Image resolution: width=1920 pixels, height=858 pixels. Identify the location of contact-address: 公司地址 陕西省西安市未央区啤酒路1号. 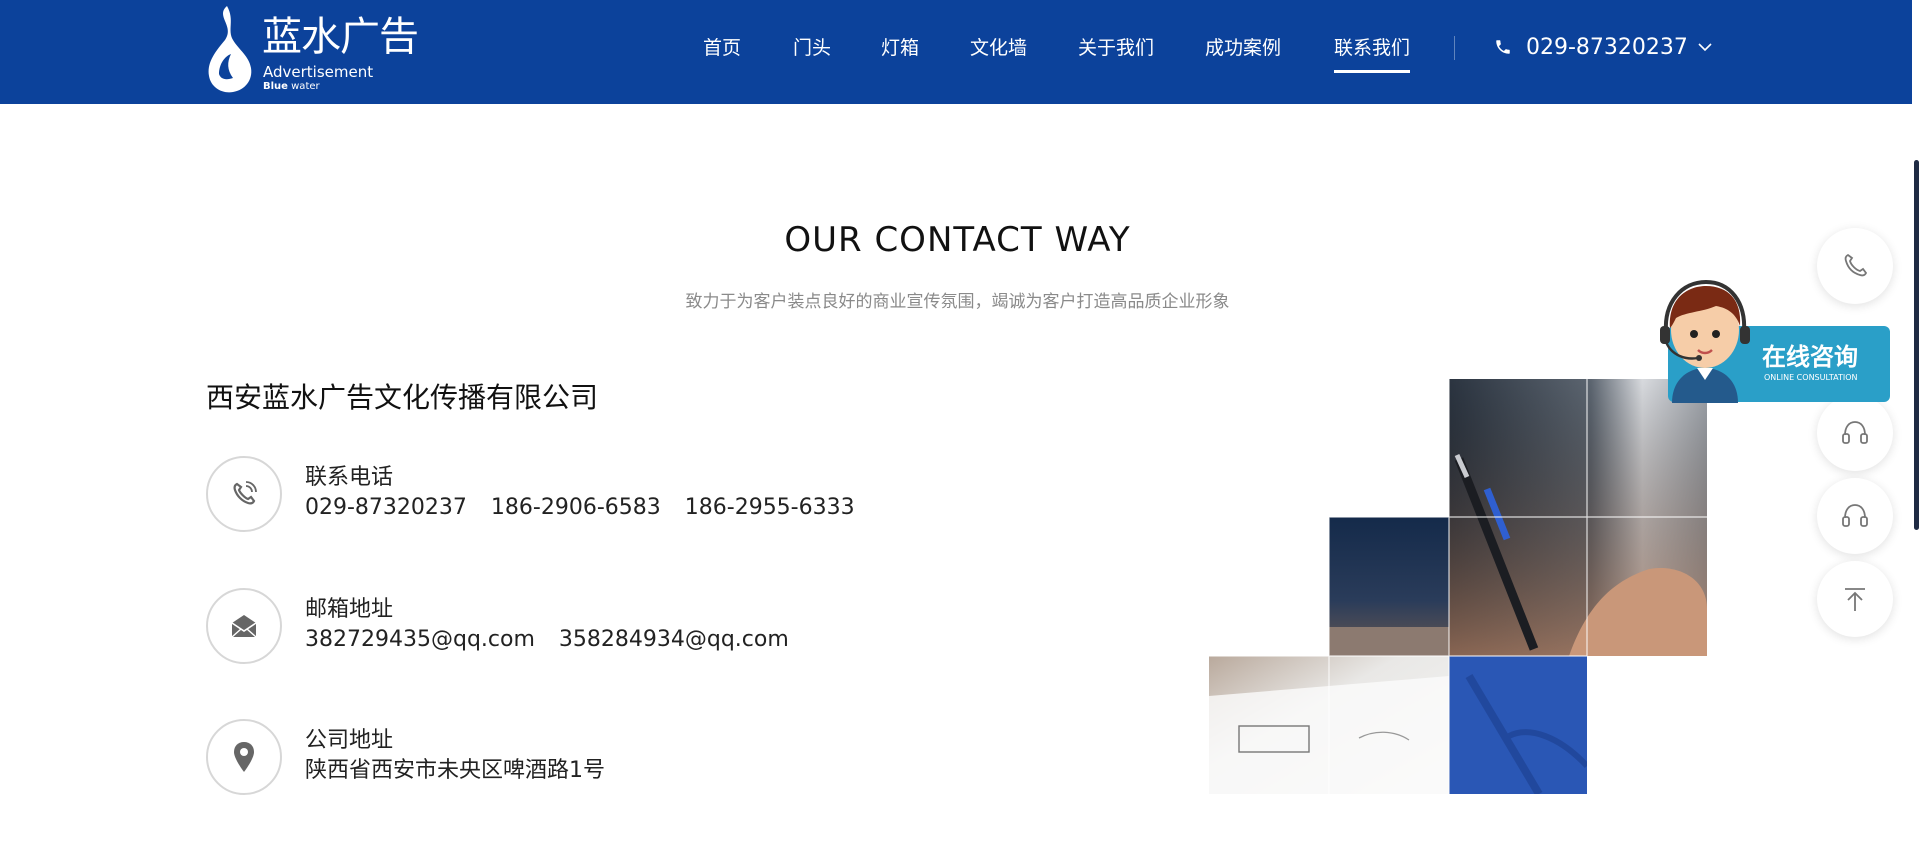
(556, 759).